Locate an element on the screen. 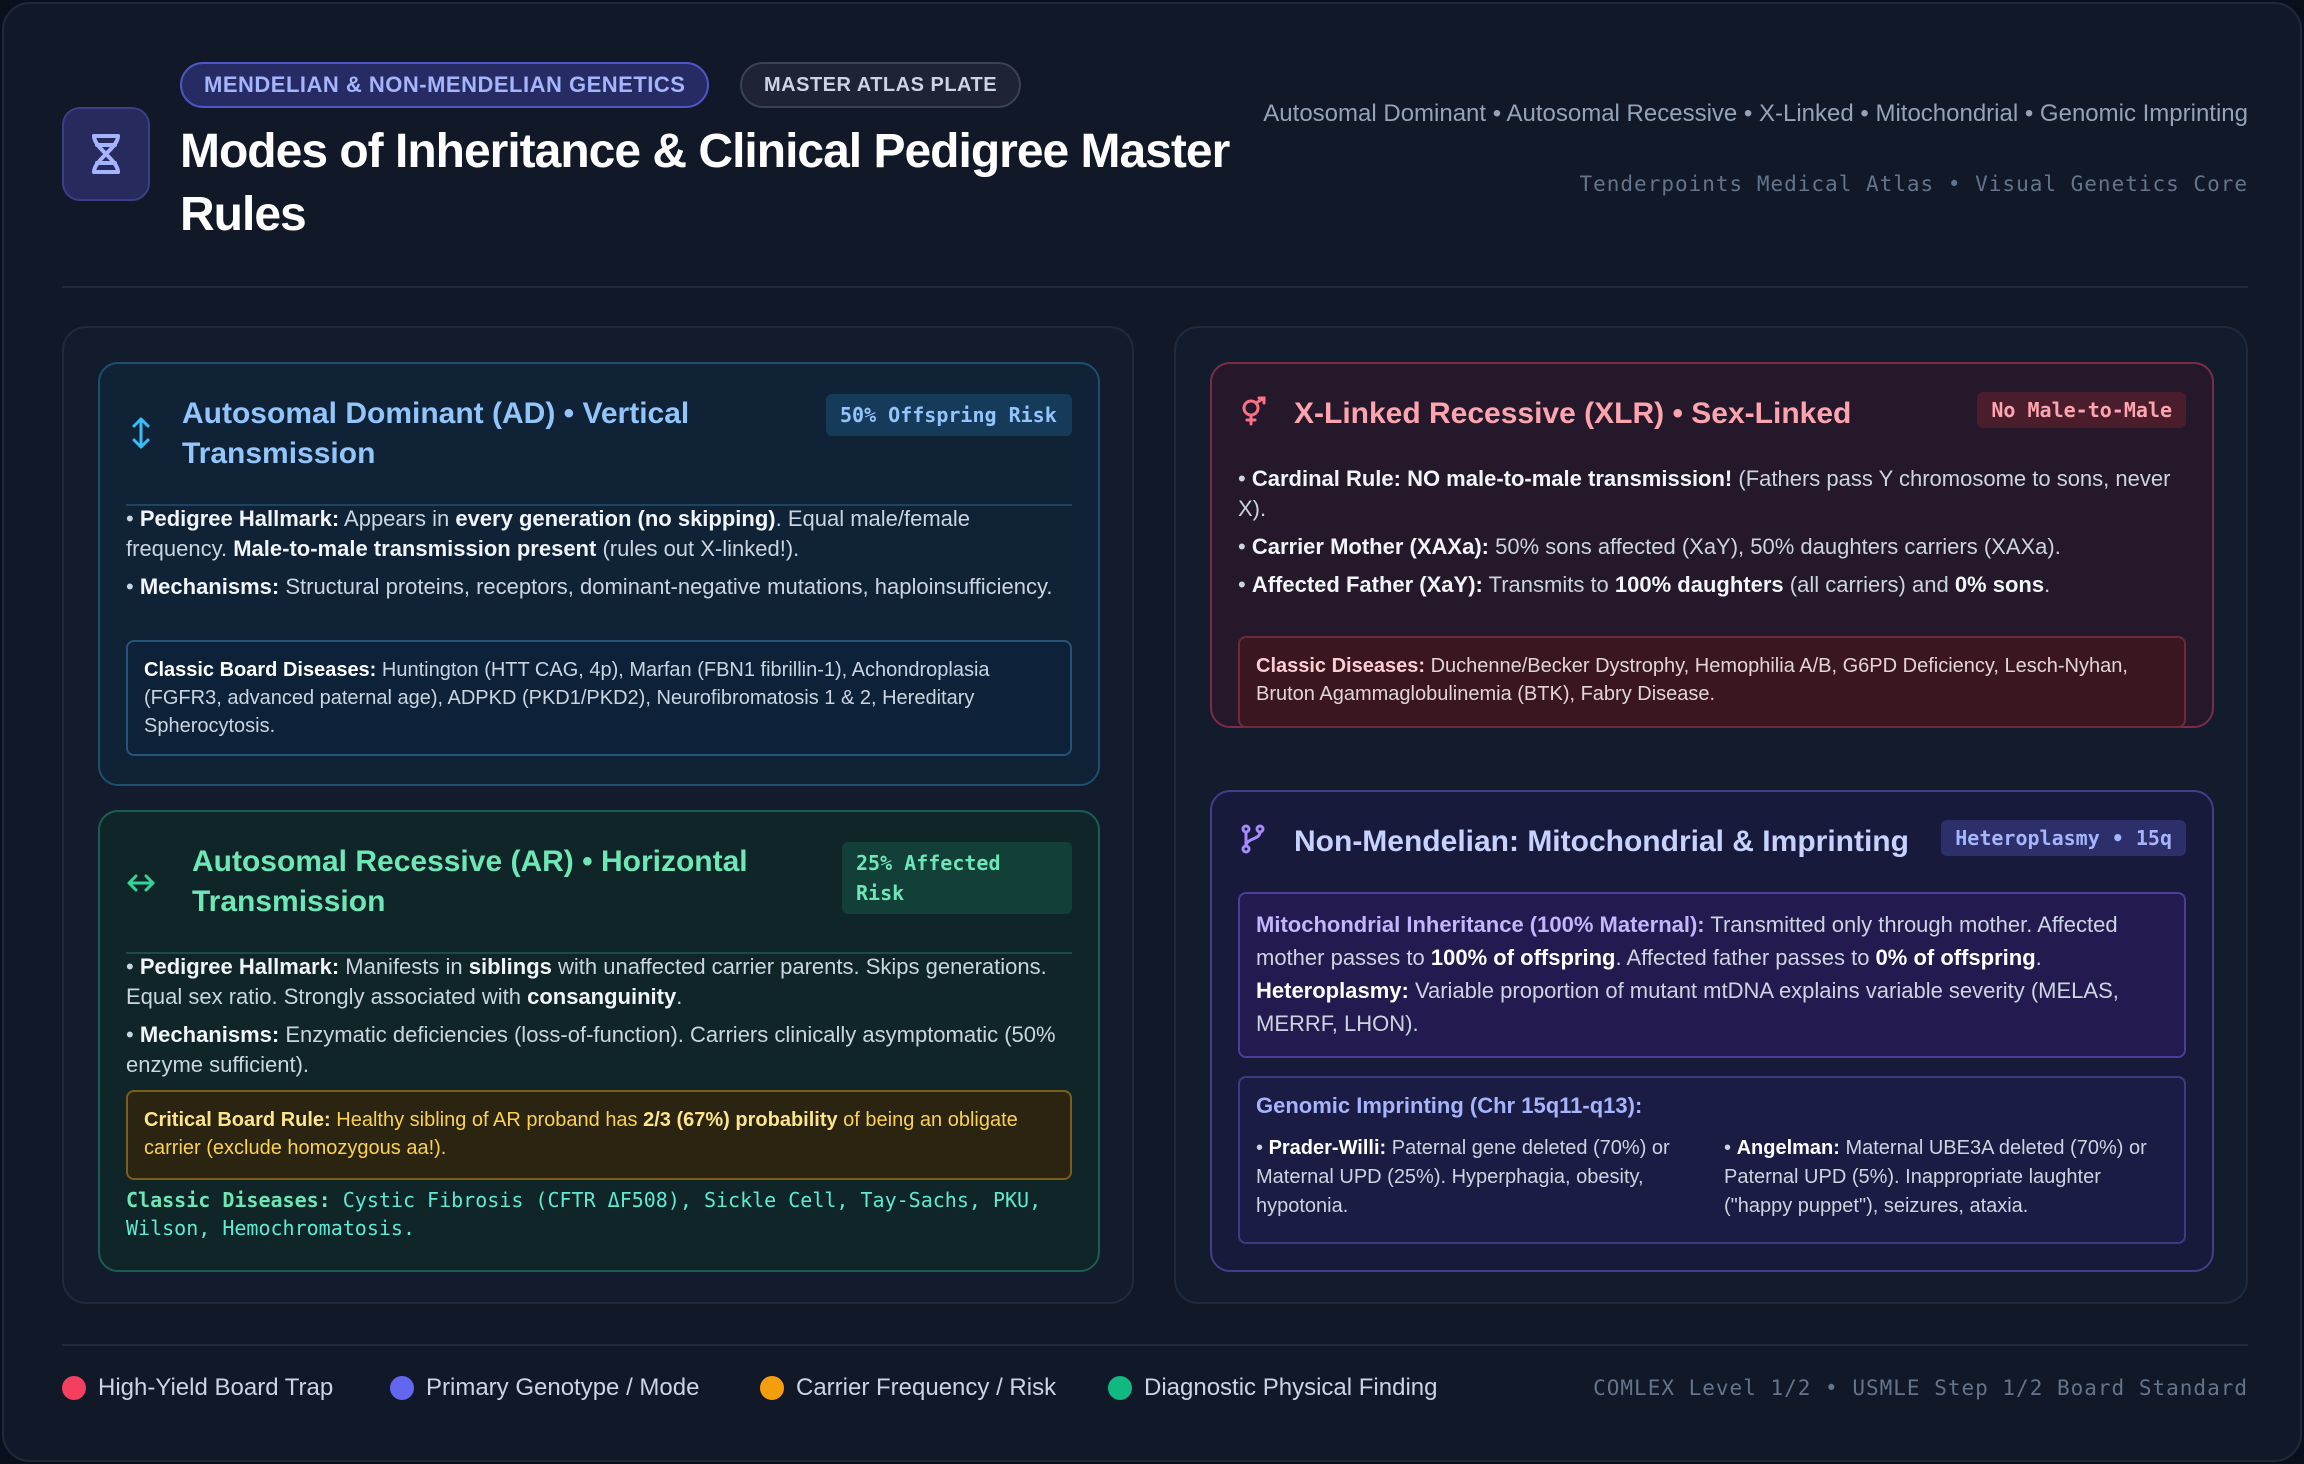  dna-icon is located at coordinates (106, 154).